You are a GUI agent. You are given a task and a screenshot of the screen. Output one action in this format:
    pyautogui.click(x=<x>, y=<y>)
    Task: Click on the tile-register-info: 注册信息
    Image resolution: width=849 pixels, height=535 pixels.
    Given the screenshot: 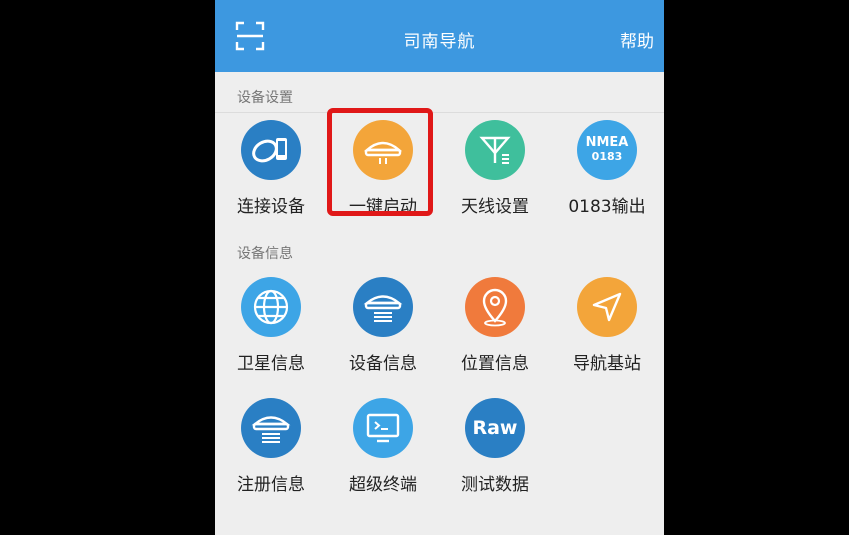 What is the action you would take?
    pyautogui.click(x=271, y=453)
    